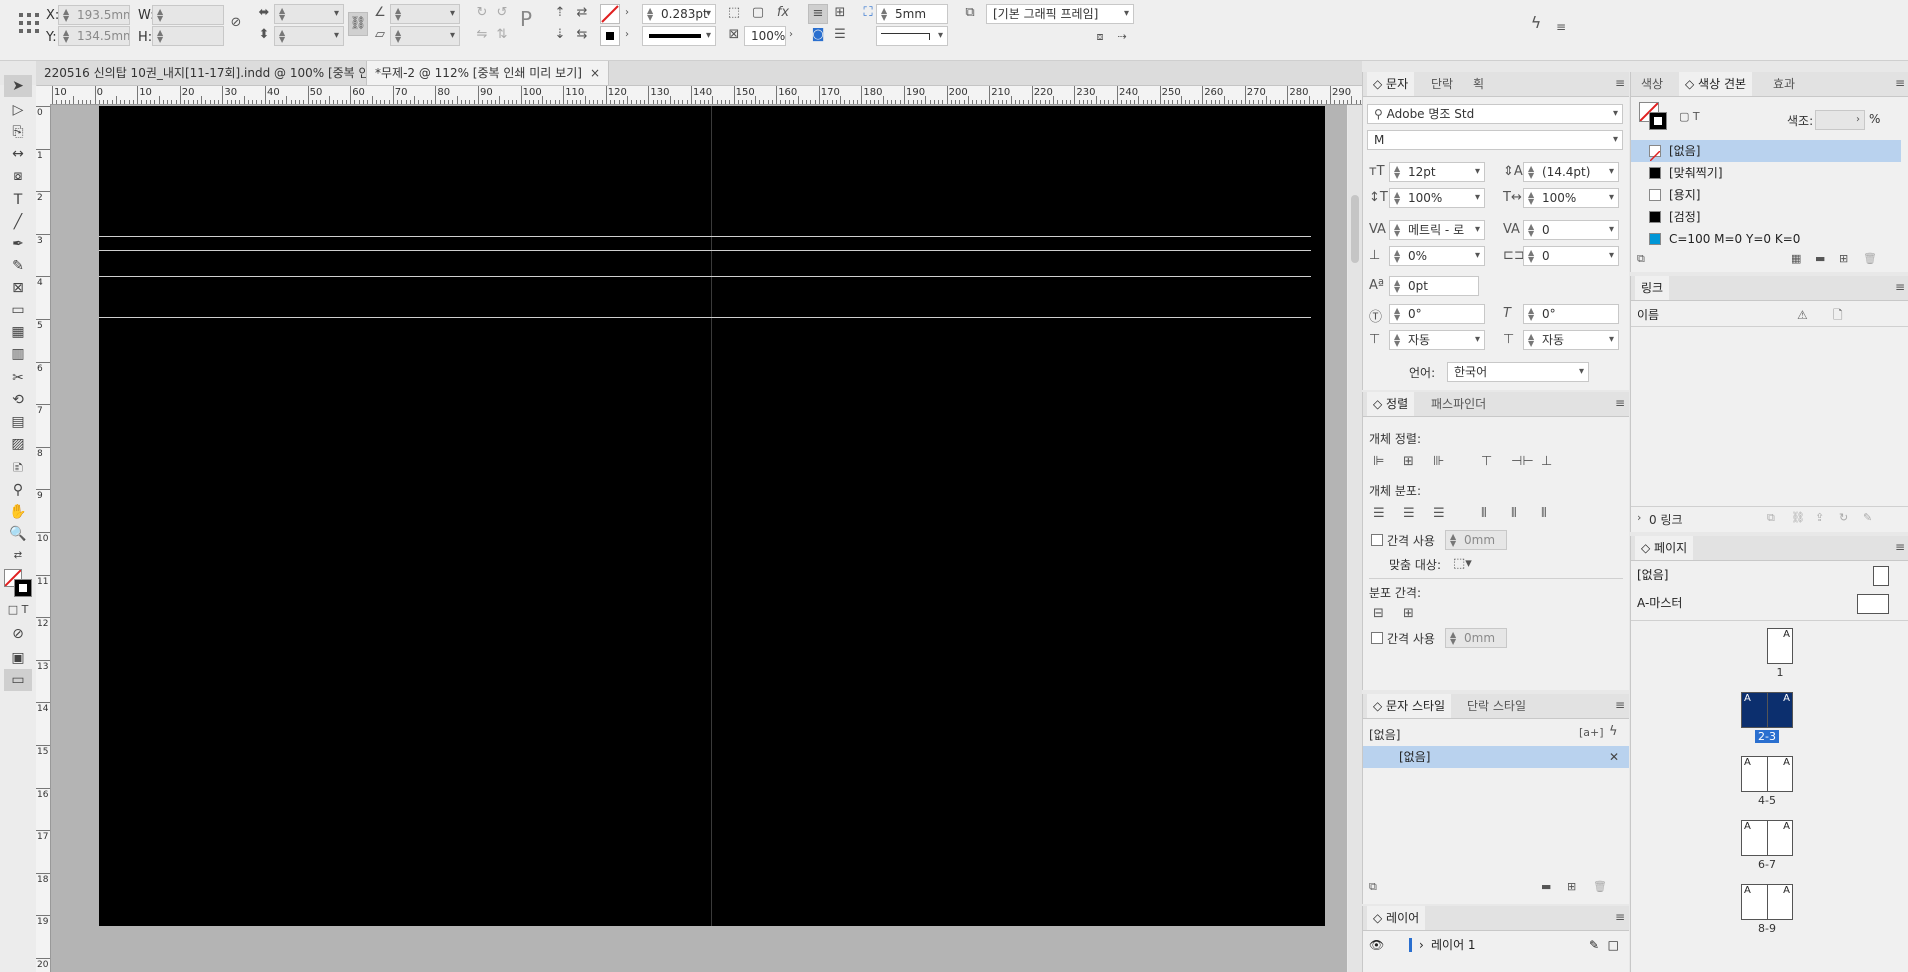 The image size is (1908, 972). What do you see at coordinates (18, 110) in the screenshot?
I see `direct-selection-tool-icon: ▷` at bounding box center [18, 110].